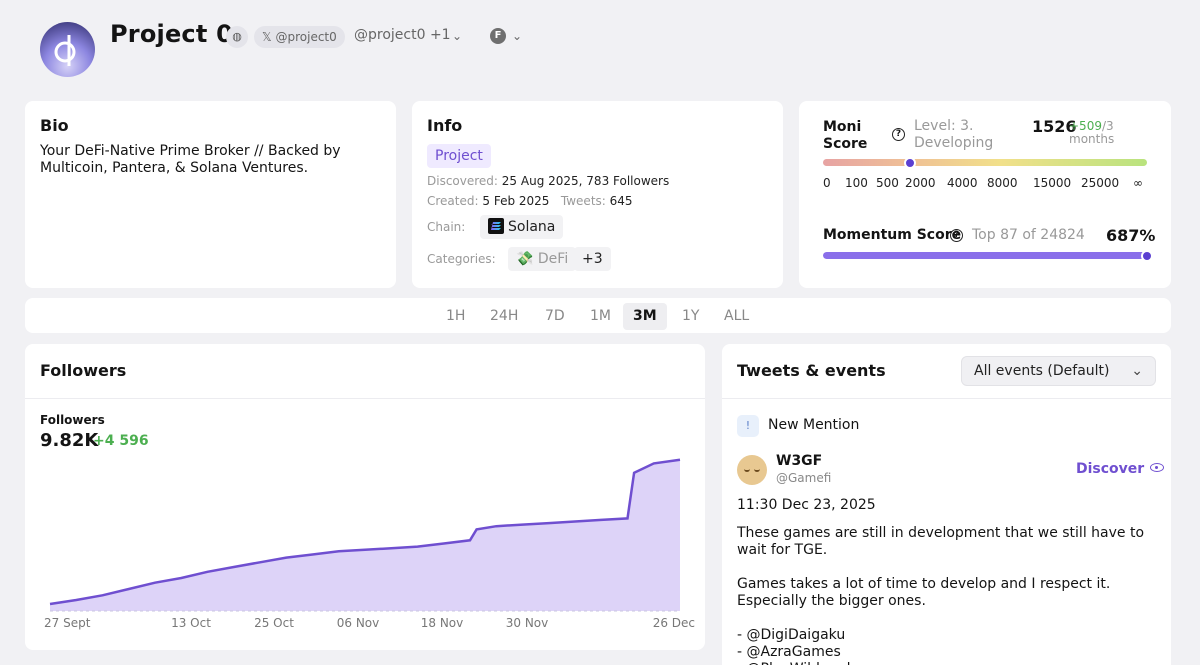 The image size is (1200, 665). Describe the element at coordinates (1131, 235) in the screenshot. I see `momentum-score-value: 687%` at that location.